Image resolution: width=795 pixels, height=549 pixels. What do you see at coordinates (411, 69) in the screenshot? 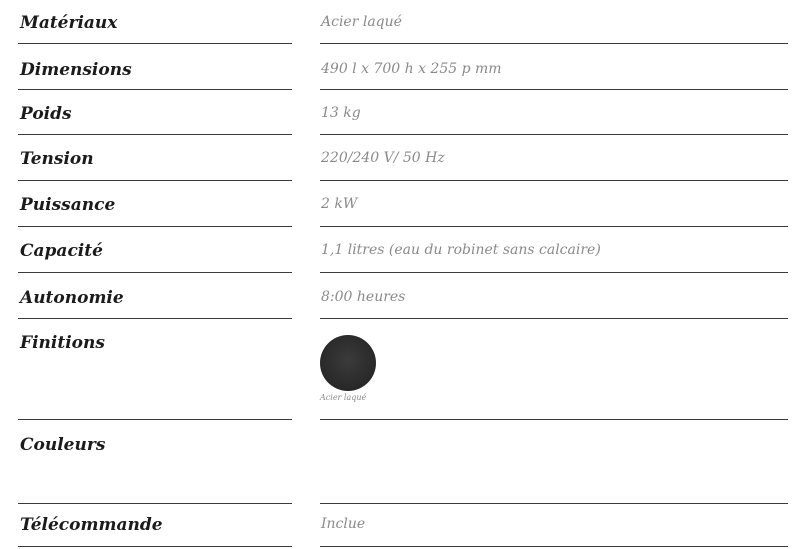
I see `spec-value-dimensions: 490 l x 700 h x 255 p mm` at bounding box center [411, 69].